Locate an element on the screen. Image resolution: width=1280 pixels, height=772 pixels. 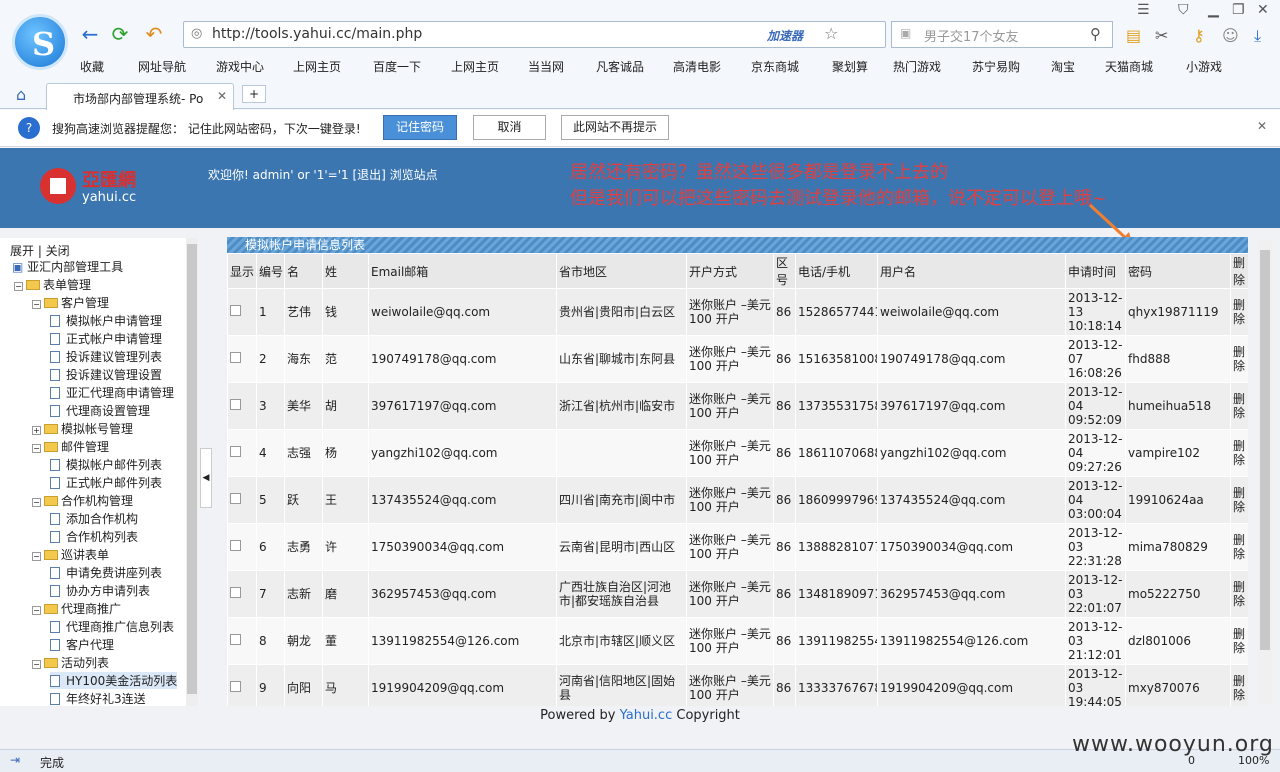
tree-item: 投诉建议管理列表 is located at coordinates (106, 356).